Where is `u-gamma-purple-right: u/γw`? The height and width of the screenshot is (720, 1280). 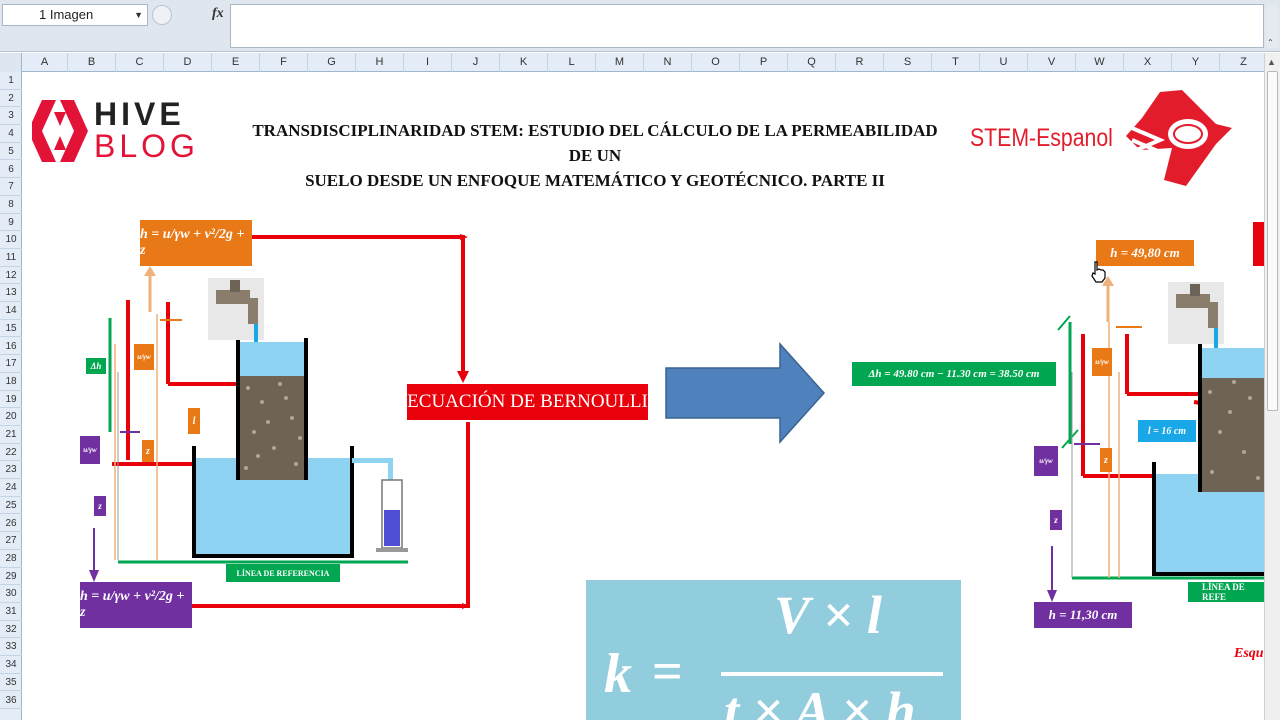 u-gamma-purple-right: u/γw is located at coordinates (1046, 461).